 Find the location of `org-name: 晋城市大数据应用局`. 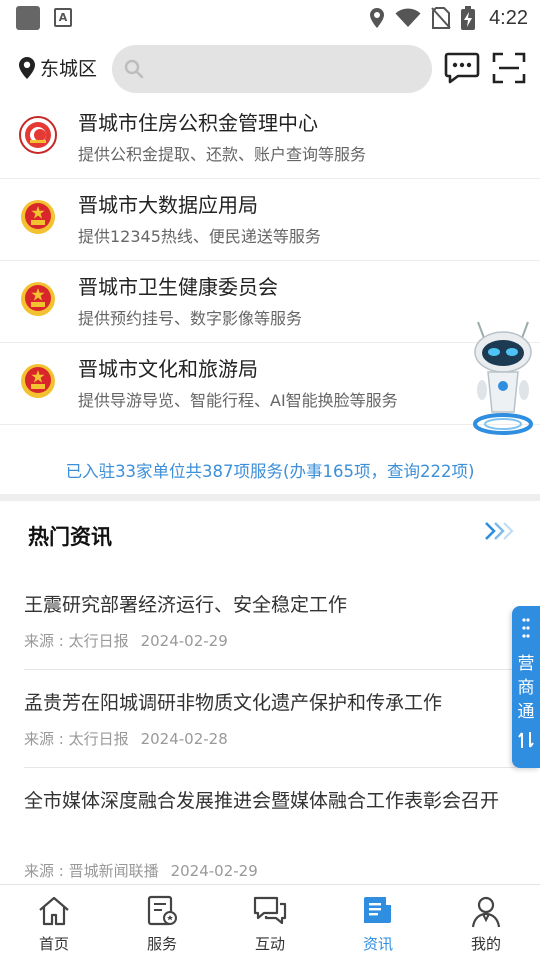

org-name: 晋城市大数据应用局 is located at coordinates (168, 205).